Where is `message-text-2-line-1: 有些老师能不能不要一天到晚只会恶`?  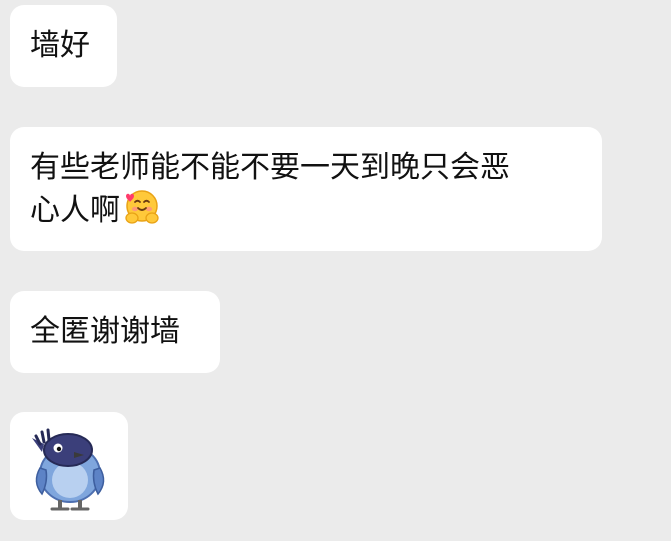 message-text-2-line-1: 有些老师能不能不要一天到晚只会恶 is located at coordinates (270, 167).